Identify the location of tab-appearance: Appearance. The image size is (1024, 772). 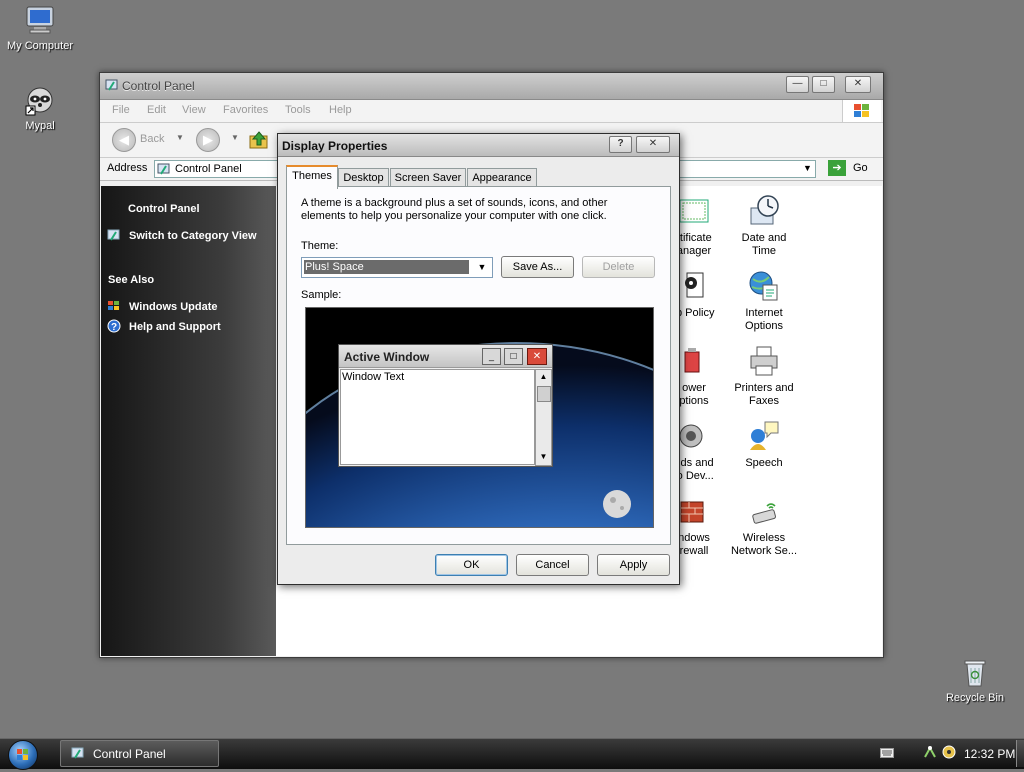
(502, 177).